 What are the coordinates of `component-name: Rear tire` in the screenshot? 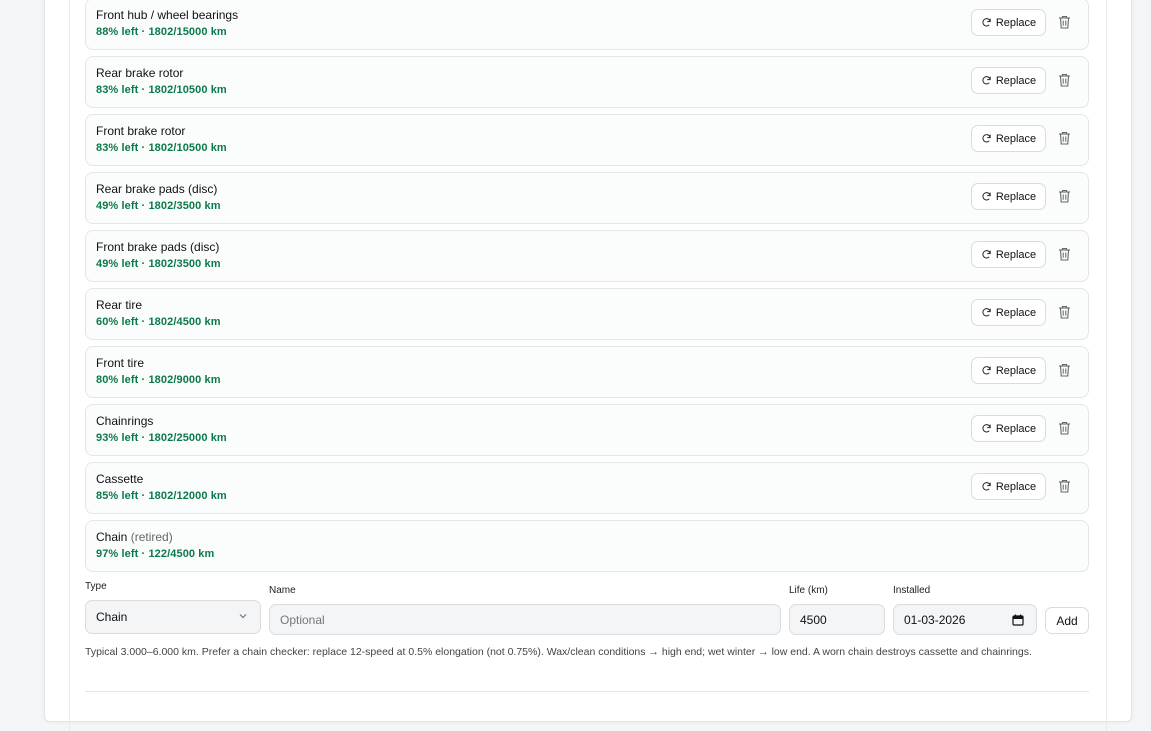 It's located at (119, 305).